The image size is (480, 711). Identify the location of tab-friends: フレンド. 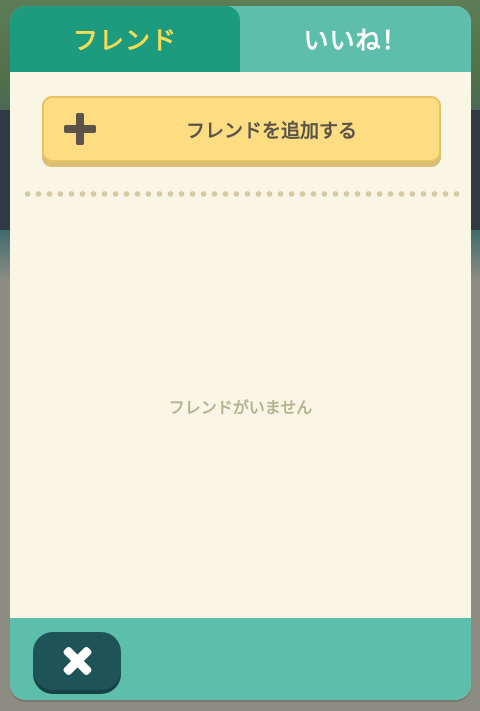
(125, 39).